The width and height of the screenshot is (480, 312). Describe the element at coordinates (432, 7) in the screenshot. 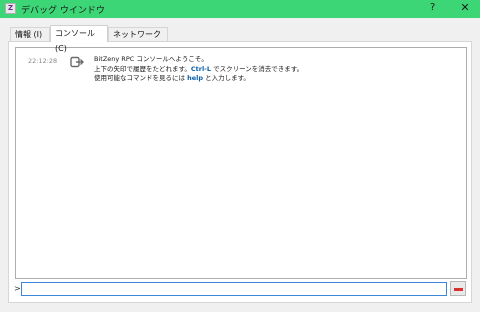

I see `help-button: ?` at that location.